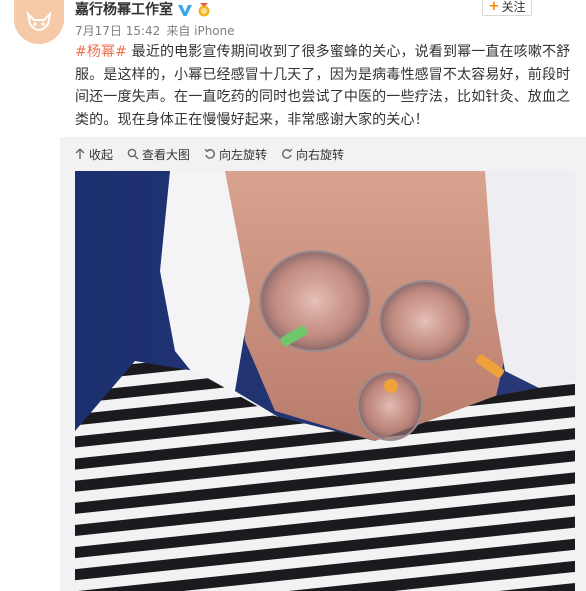 The width and height of the screenshot is (586, 591). What do you see at coordinates (185, 10) in the screenshot?
I see `verified-v-icon` at bounding box center [185, 10].